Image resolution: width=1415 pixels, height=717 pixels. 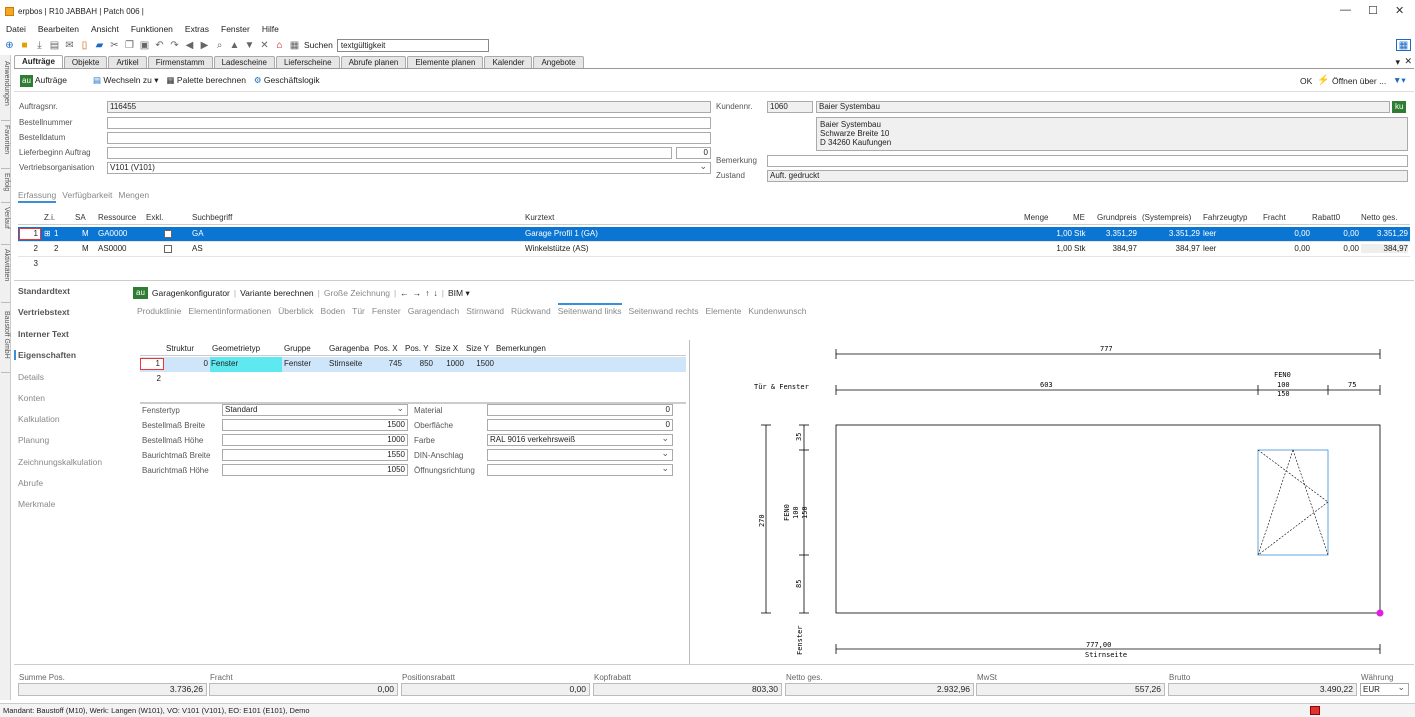 I want to click on ctab-kundenwunsch: Kundenwunsch, so click(x=777, y=311).